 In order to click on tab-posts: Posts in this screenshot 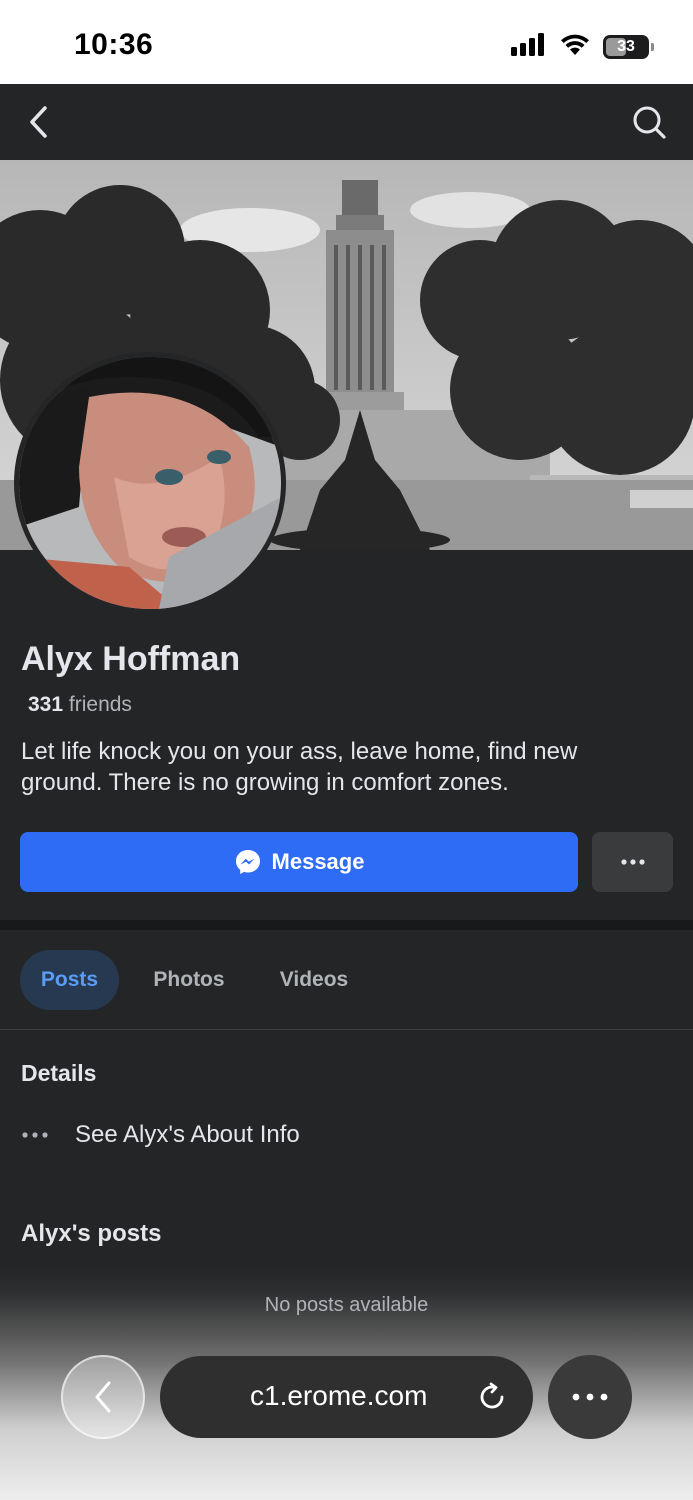, I will do `click(69, 980)`.